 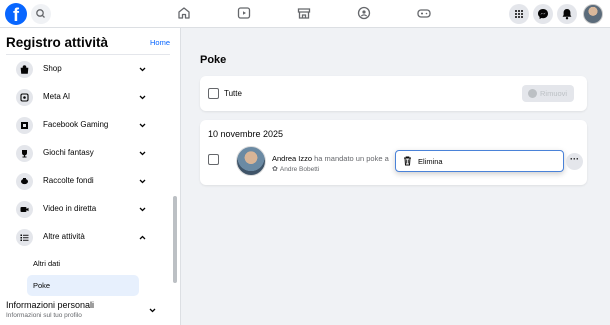 I want to click on facebook-logo: f, so click(x=16, y=14).